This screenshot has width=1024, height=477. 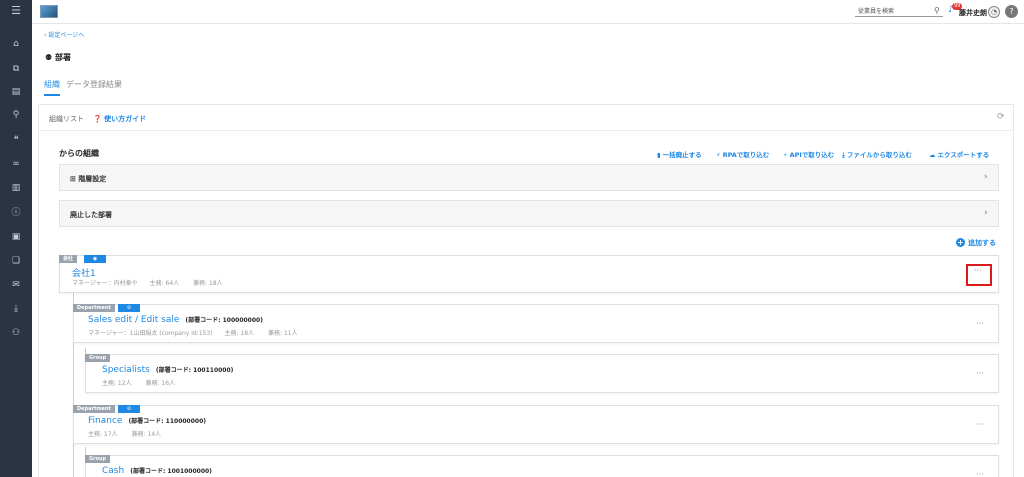 I want to click on department-icon: ⚉, so click(x=49, y=57).